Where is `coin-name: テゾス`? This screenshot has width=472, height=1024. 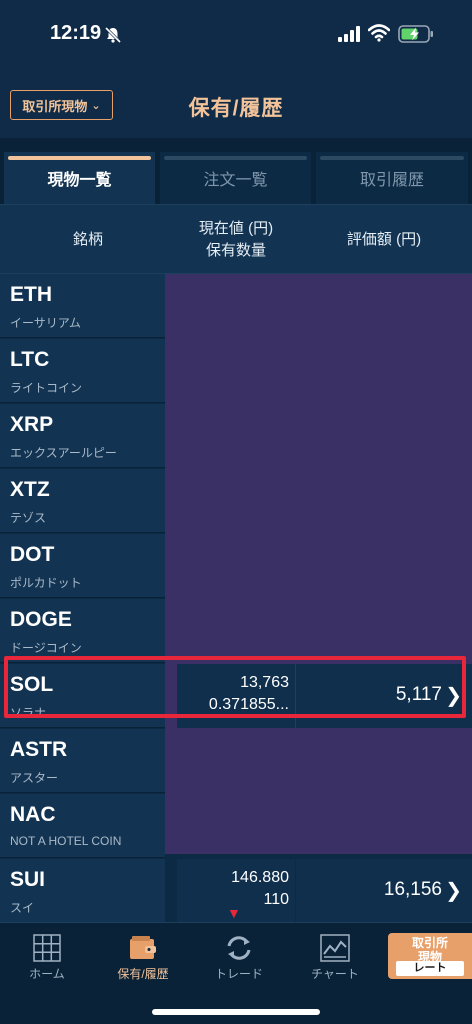 coin-name: テゾス is located at coordinates (28, 518).